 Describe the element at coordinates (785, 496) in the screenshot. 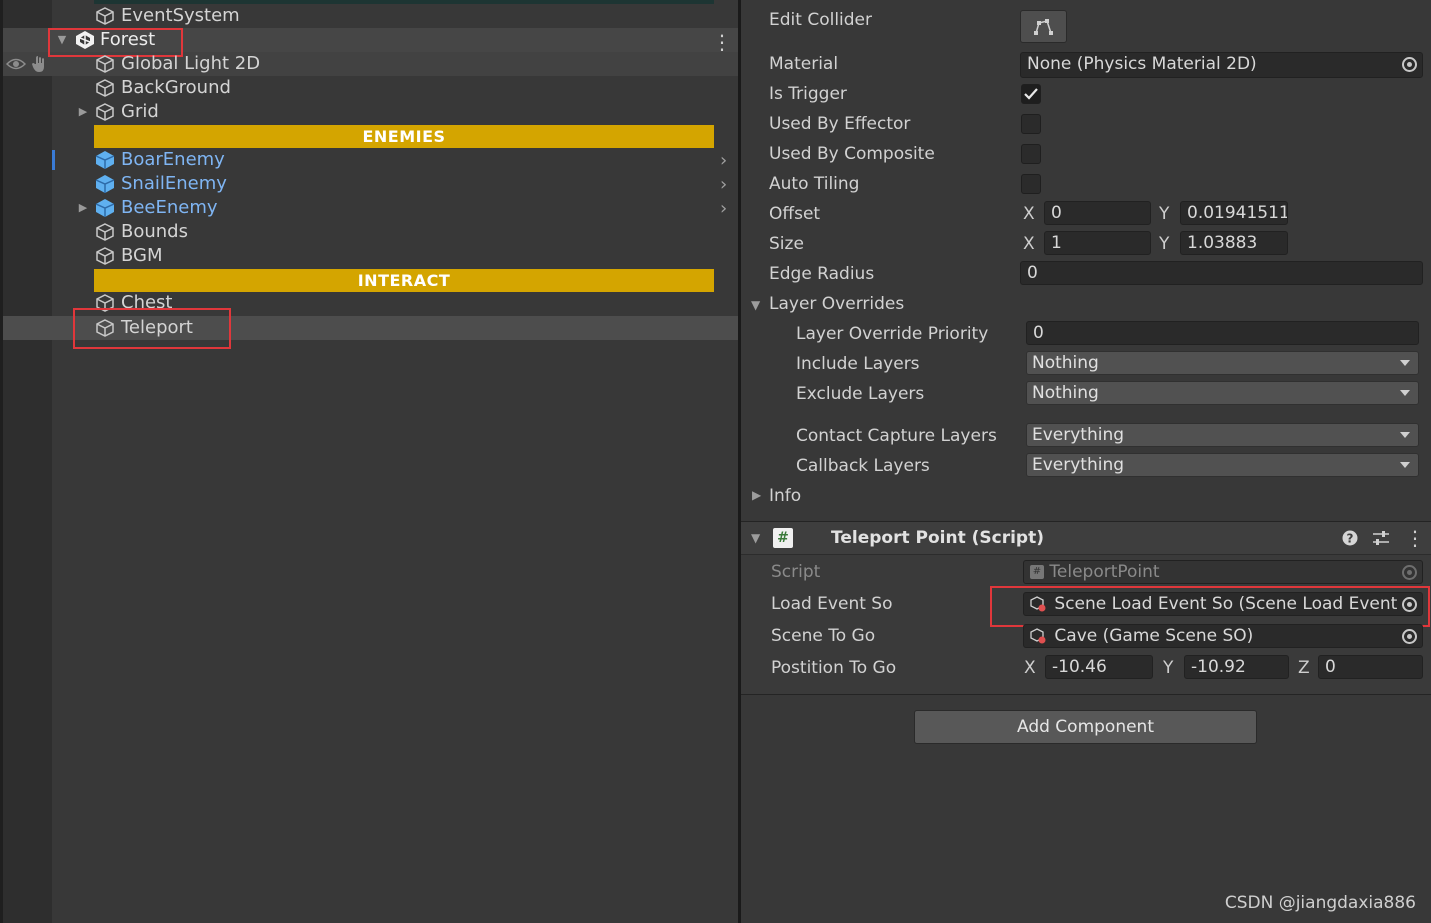

I see `info-foldout: Info` at that location.